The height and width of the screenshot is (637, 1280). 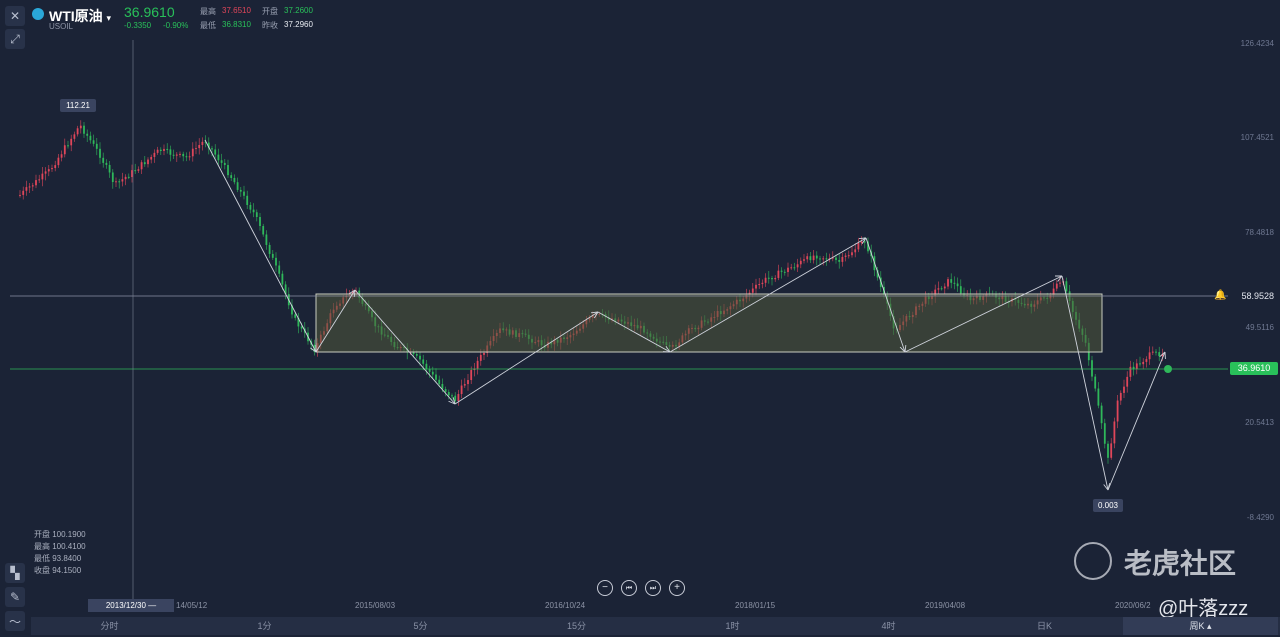 What do you see at coordinates (1257, 43) in the screenshot?
I see `y-tick-1: 126.4234` at bounding box center [1257, 43].